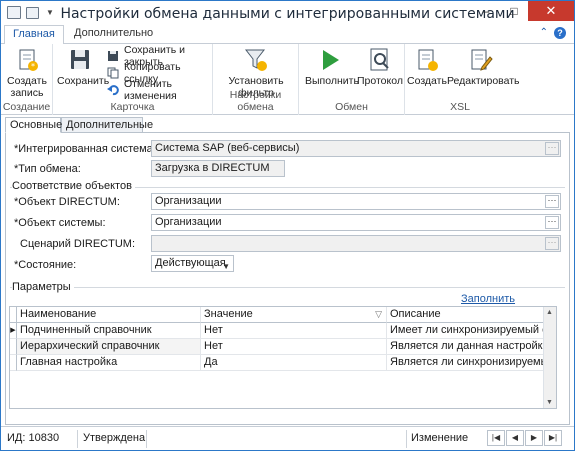 Image resolution: width=575 pixels, height=451 pixels. I want to click on status-separator, so click(146, 439).